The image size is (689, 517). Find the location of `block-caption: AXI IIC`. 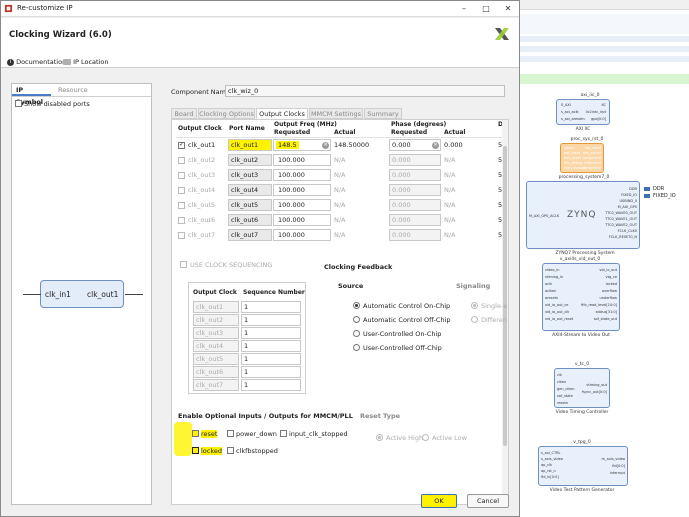

block-caption: AXI IIC is located at coordinates (583, 129).